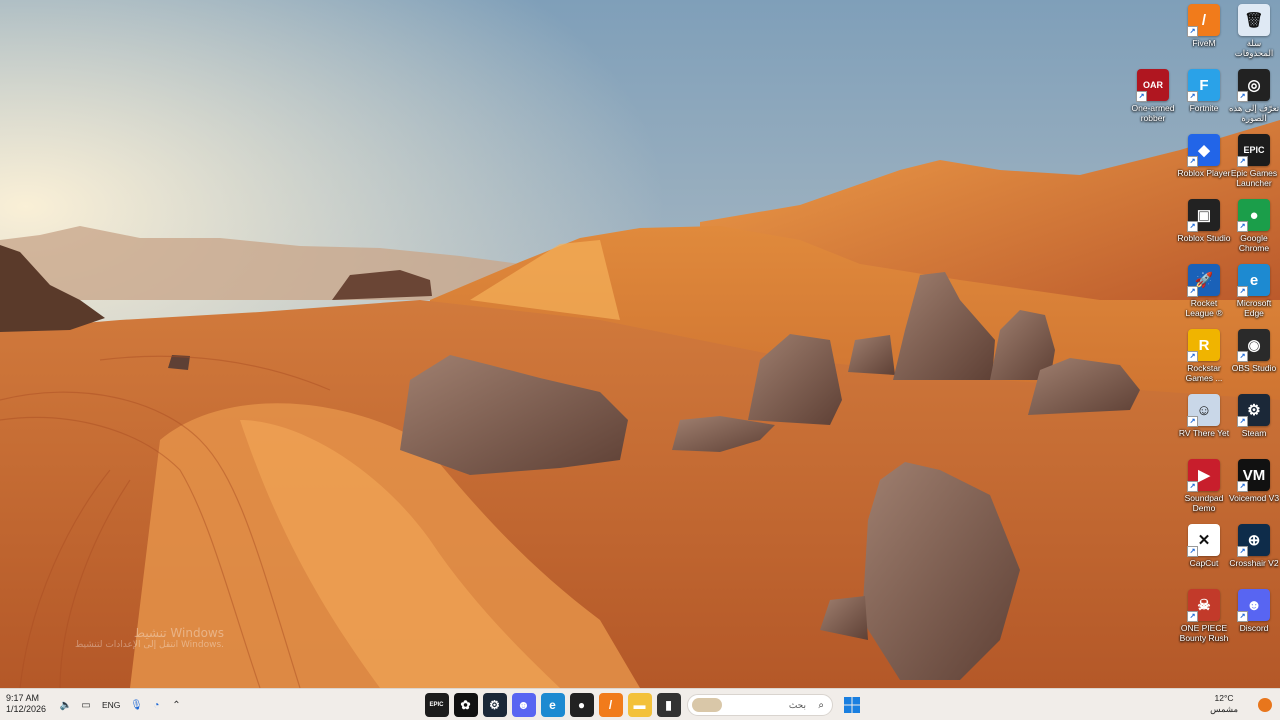 This screenshot has height=720, width=1280. I want to click on desktop-shortcut: ⊕ ↗ Crosshair V2, so click(1253, 546).